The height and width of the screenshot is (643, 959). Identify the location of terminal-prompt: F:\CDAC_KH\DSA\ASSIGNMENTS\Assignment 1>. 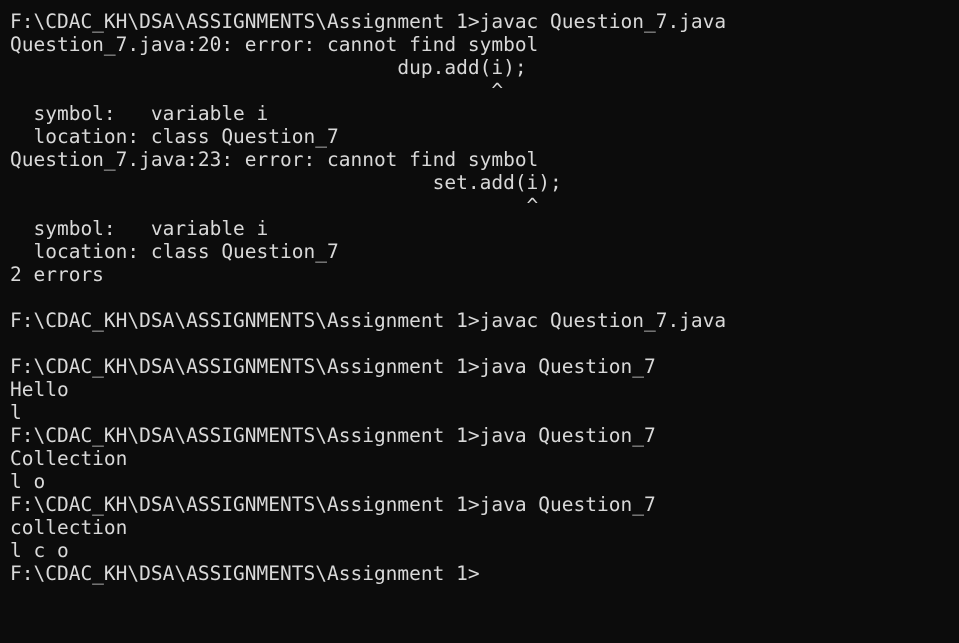
(484, 573).